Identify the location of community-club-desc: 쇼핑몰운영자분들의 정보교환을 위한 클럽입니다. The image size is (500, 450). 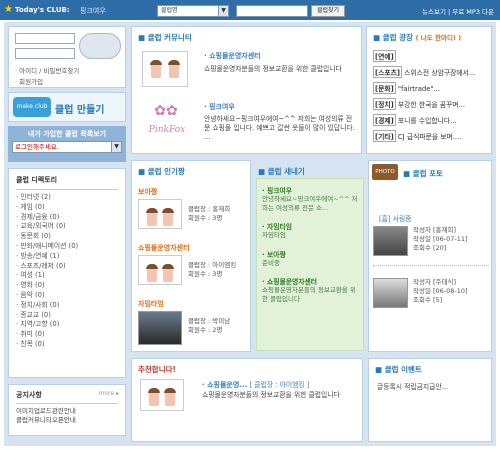
(273, 69).